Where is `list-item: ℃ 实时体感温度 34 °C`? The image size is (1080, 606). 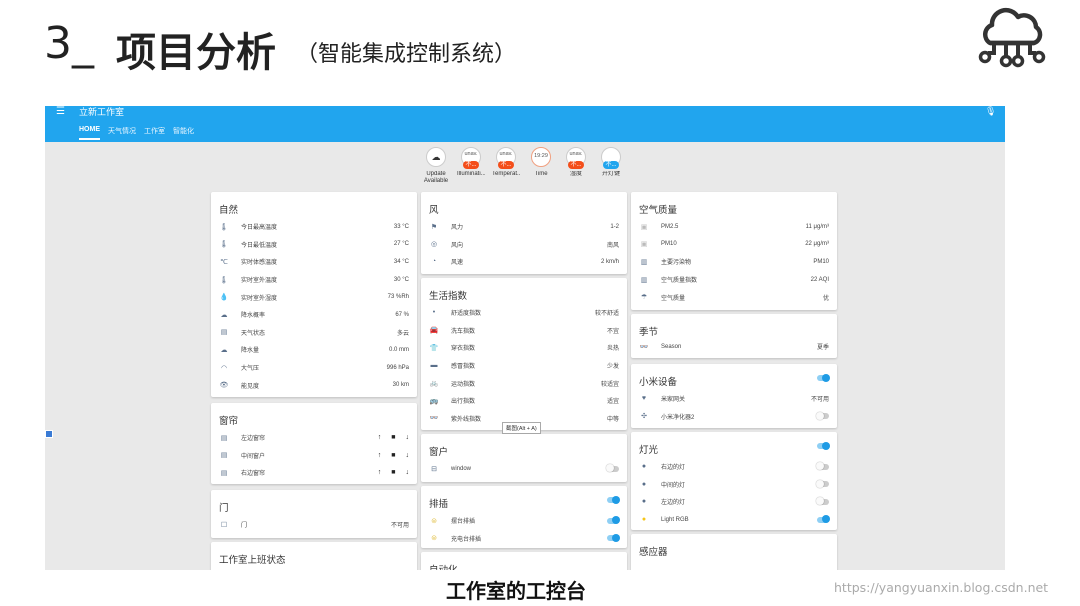 list-item: ℃ 实时体感温度 34 °C is located at coordinates (314, 262).